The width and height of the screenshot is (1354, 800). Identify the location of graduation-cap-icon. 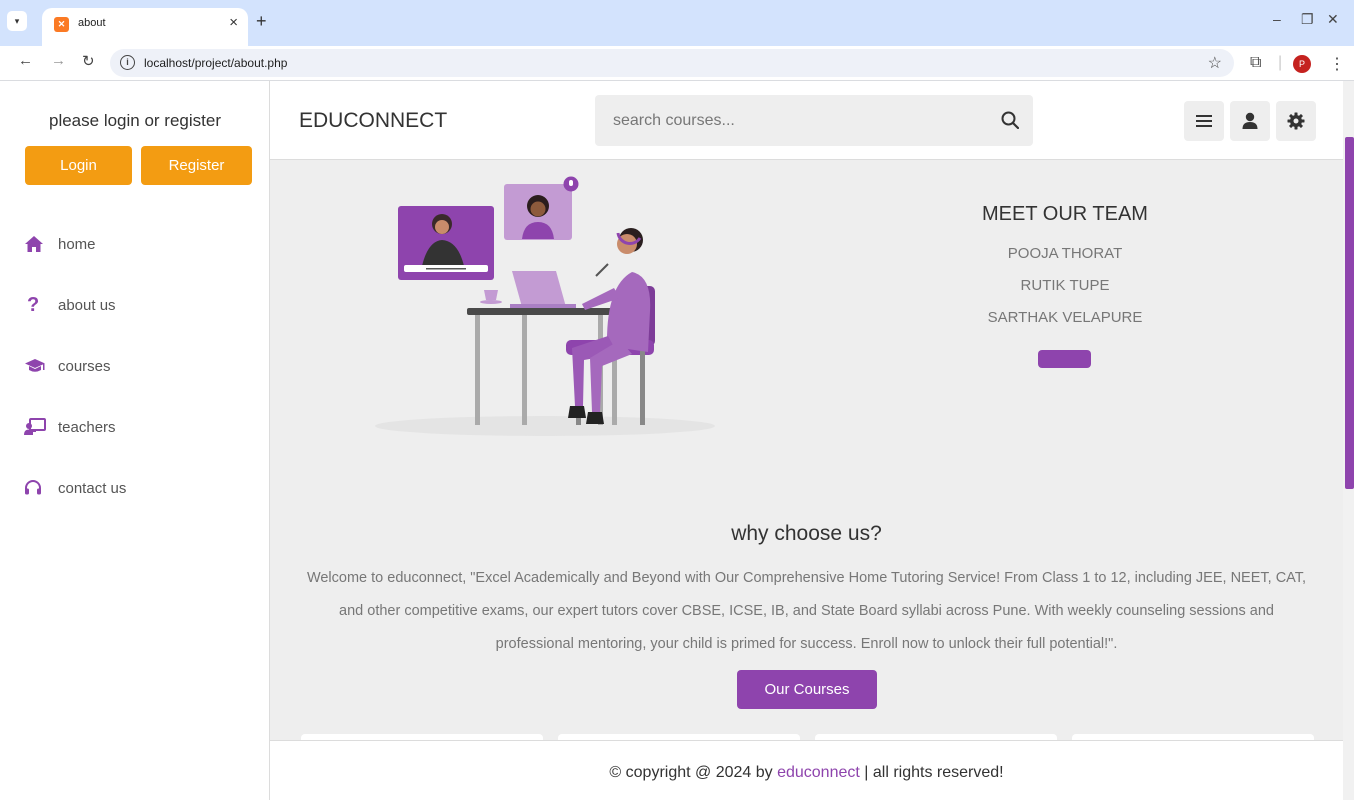
(41, 366).